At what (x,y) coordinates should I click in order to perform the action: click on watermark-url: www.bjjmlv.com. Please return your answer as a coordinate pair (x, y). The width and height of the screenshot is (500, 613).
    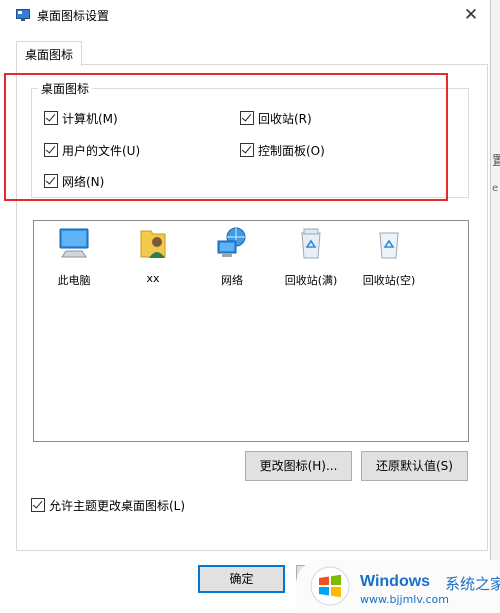
    Looking at the image, I should click on (404, 599).